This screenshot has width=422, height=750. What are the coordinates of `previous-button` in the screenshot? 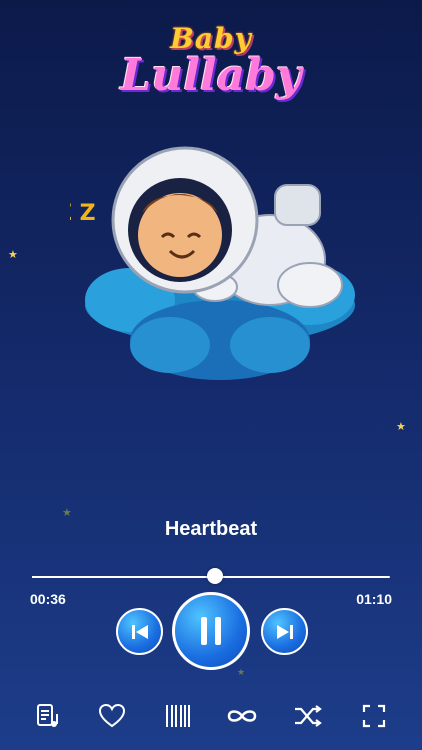 It's located at (139, 631).